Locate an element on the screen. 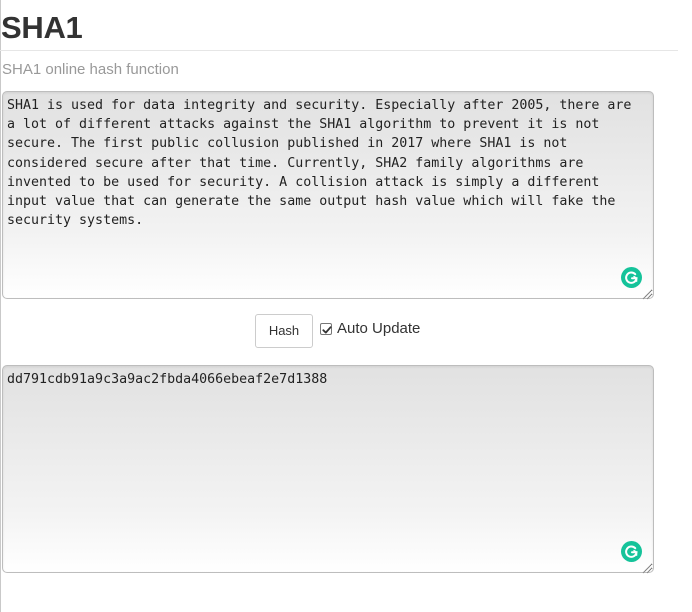 The height and width of the screenshot is (612, 692). auto-update-toggle: Auto Update is located at coordinates (370, 328).